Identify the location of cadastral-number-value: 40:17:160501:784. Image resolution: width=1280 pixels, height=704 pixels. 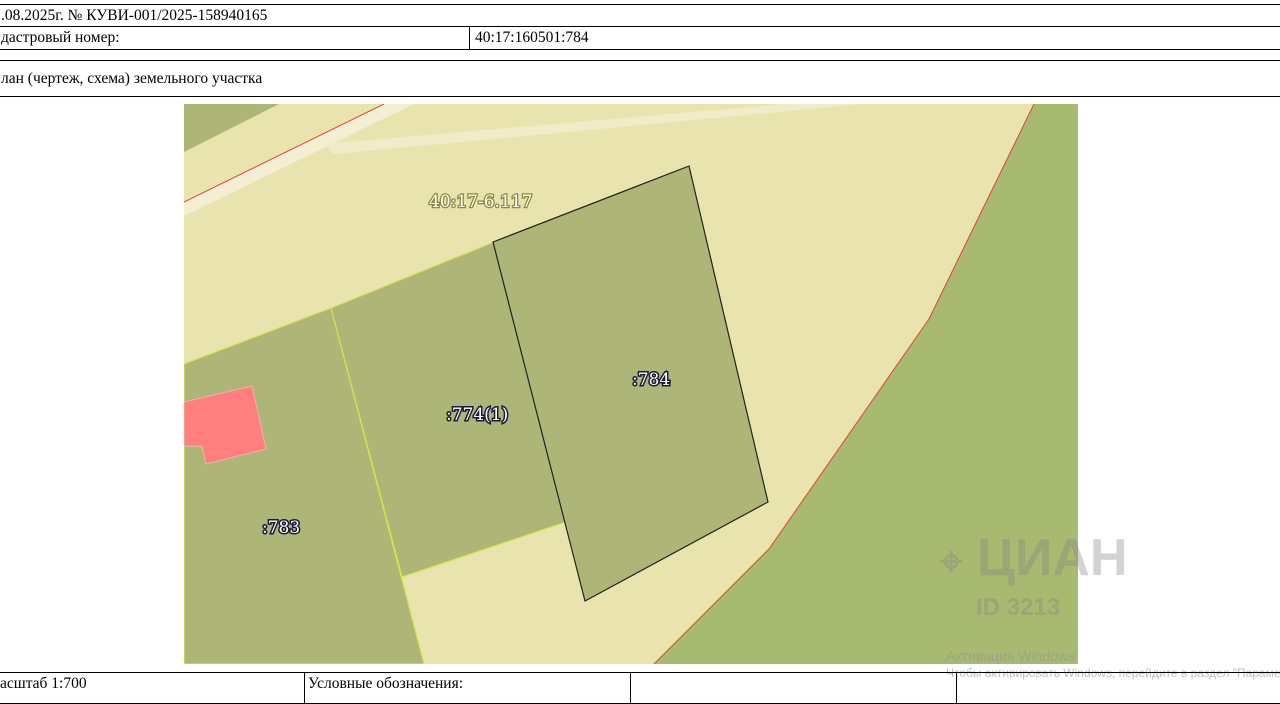
(532, 37).